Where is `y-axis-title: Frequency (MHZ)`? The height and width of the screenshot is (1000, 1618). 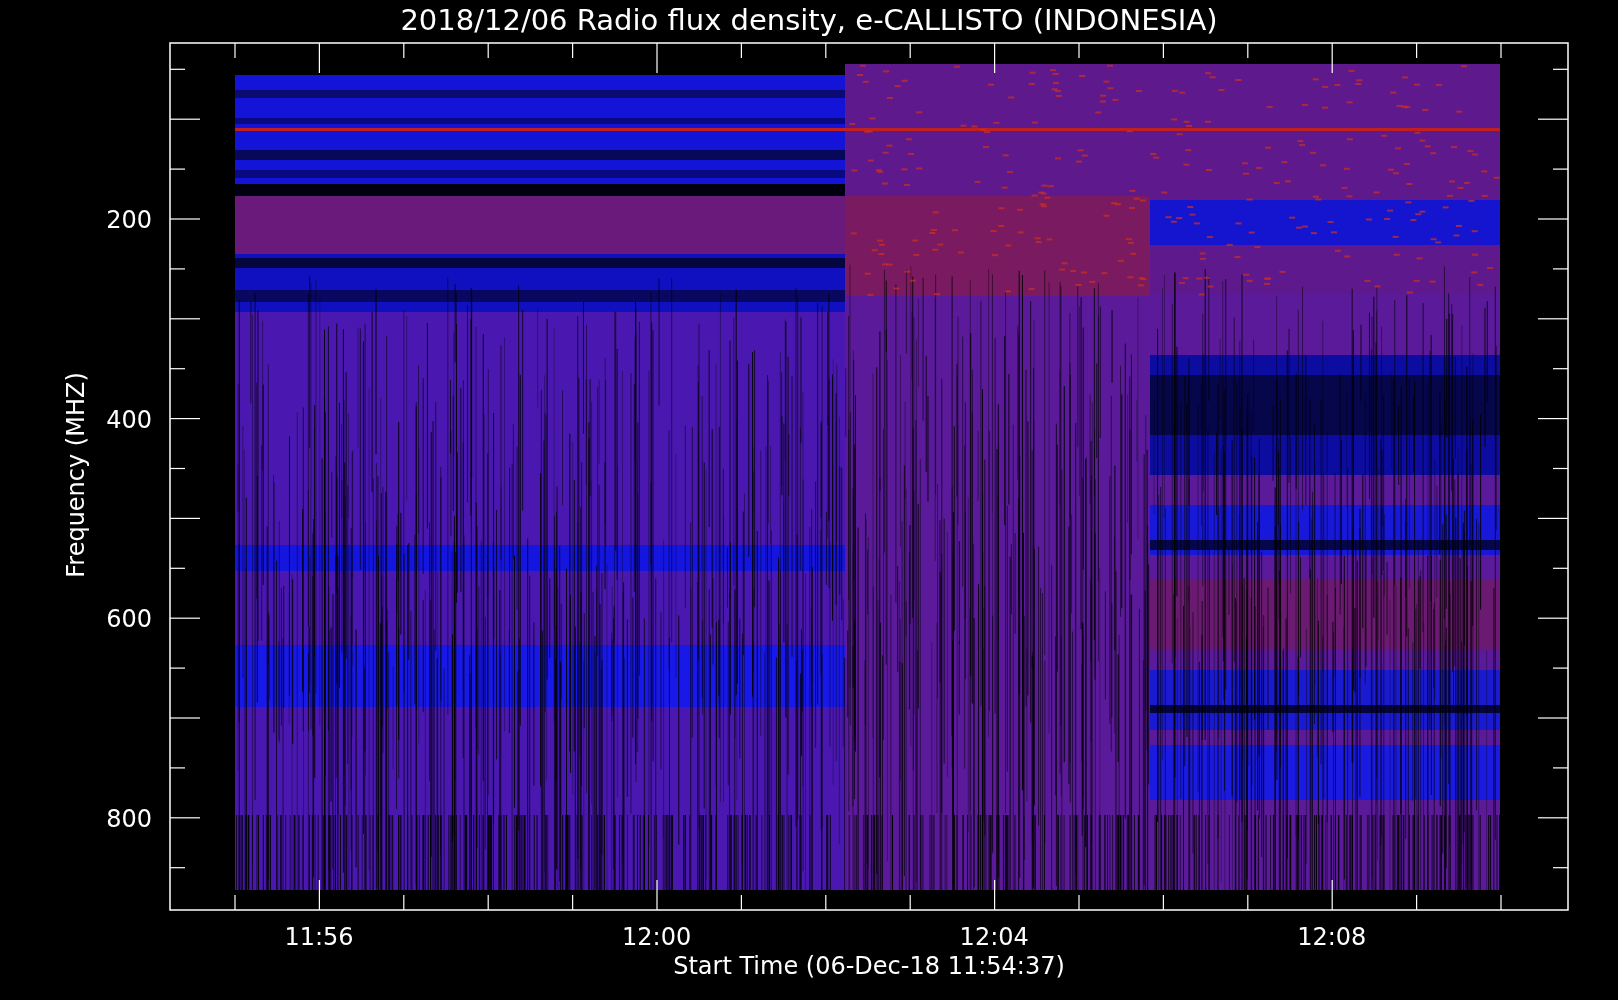
y-axis-title: Frequency (MHZ) is located at coordinates (76, 475).